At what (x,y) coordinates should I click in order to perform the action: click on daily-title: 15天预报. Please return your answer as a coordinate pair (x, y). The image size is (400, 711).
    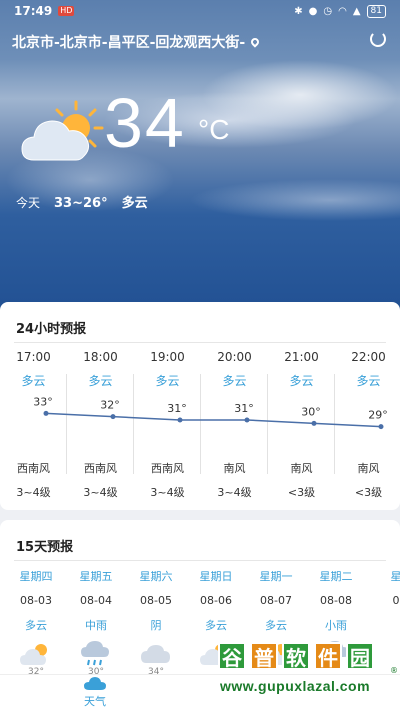
    Looking at the image, I should click on (45, 547).